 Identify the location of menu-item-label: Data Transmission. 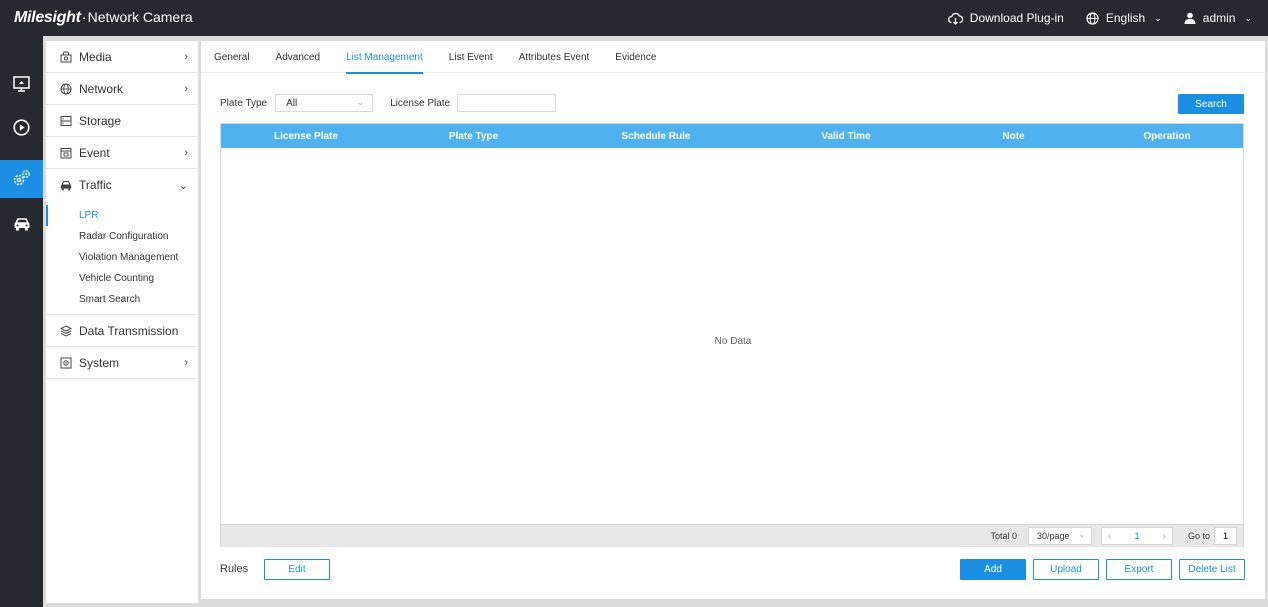
(129, 330).